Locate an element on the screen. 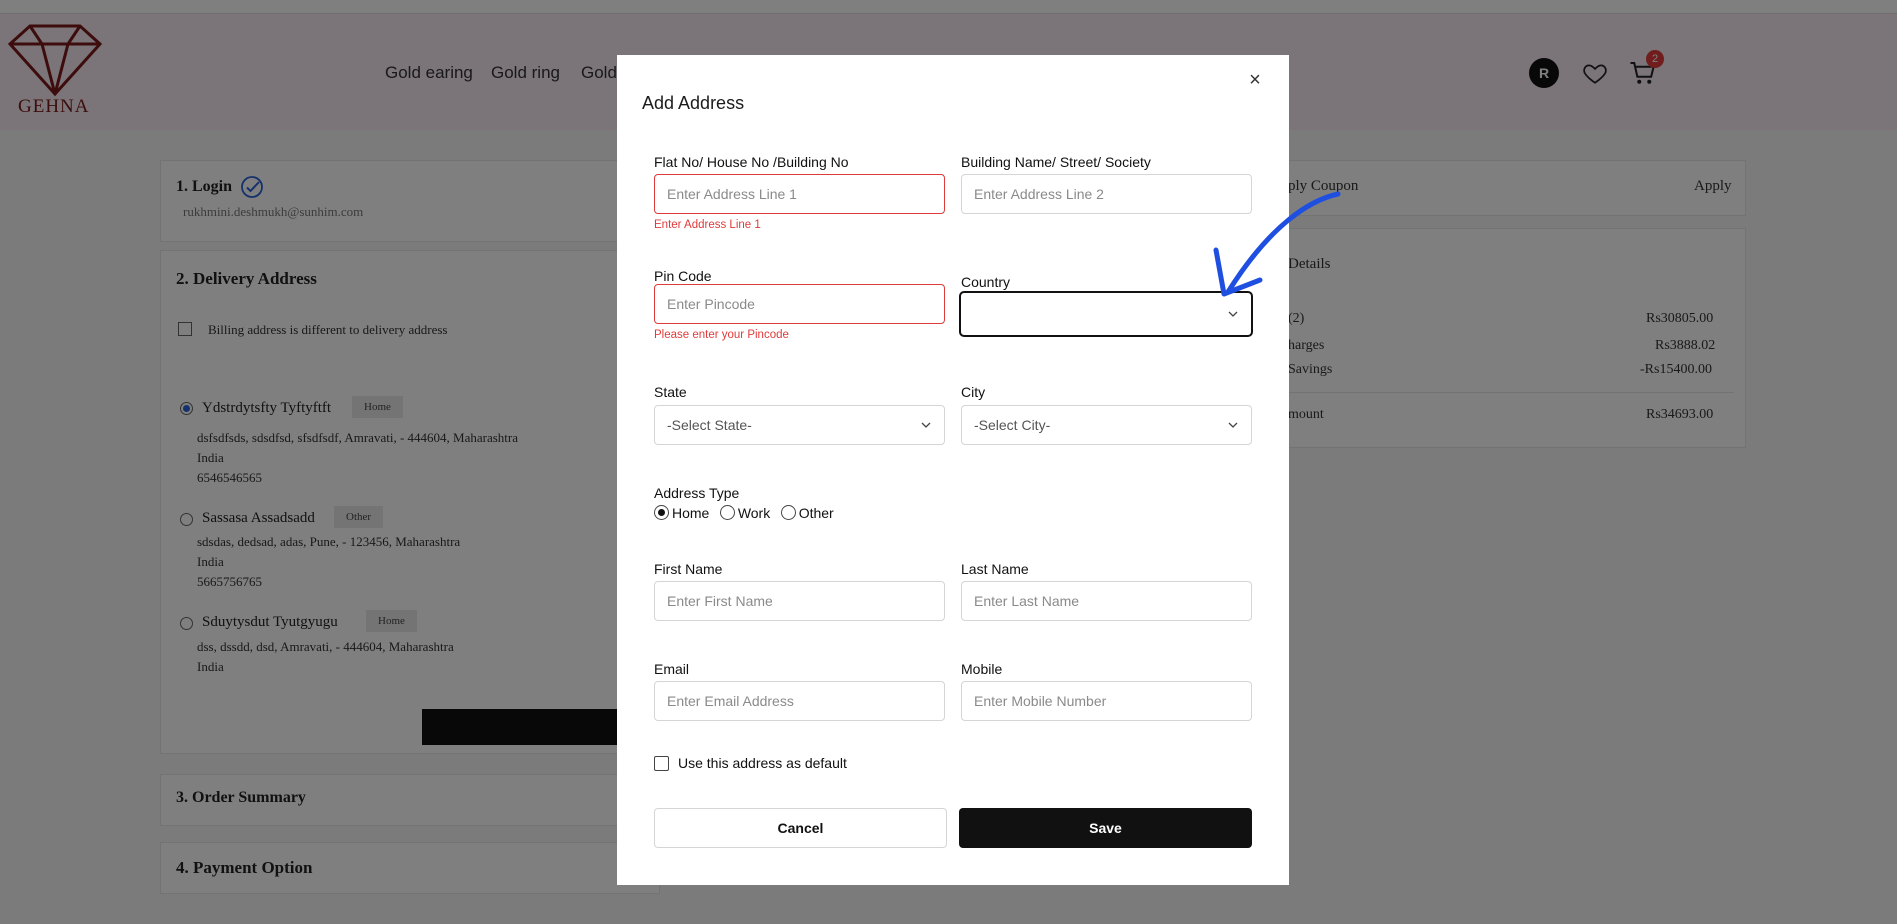  pincode-input is located at coordinates (799, 304).